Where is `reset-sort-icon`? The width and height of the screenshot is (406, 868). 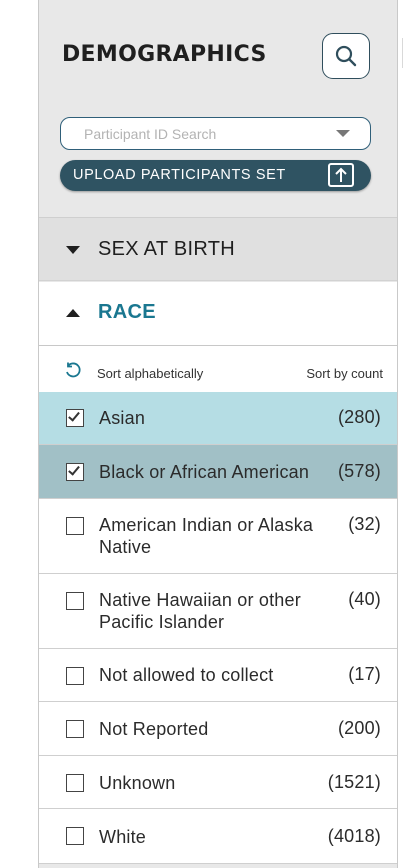 reset-sort-icon is located at coordinates (73, 373).